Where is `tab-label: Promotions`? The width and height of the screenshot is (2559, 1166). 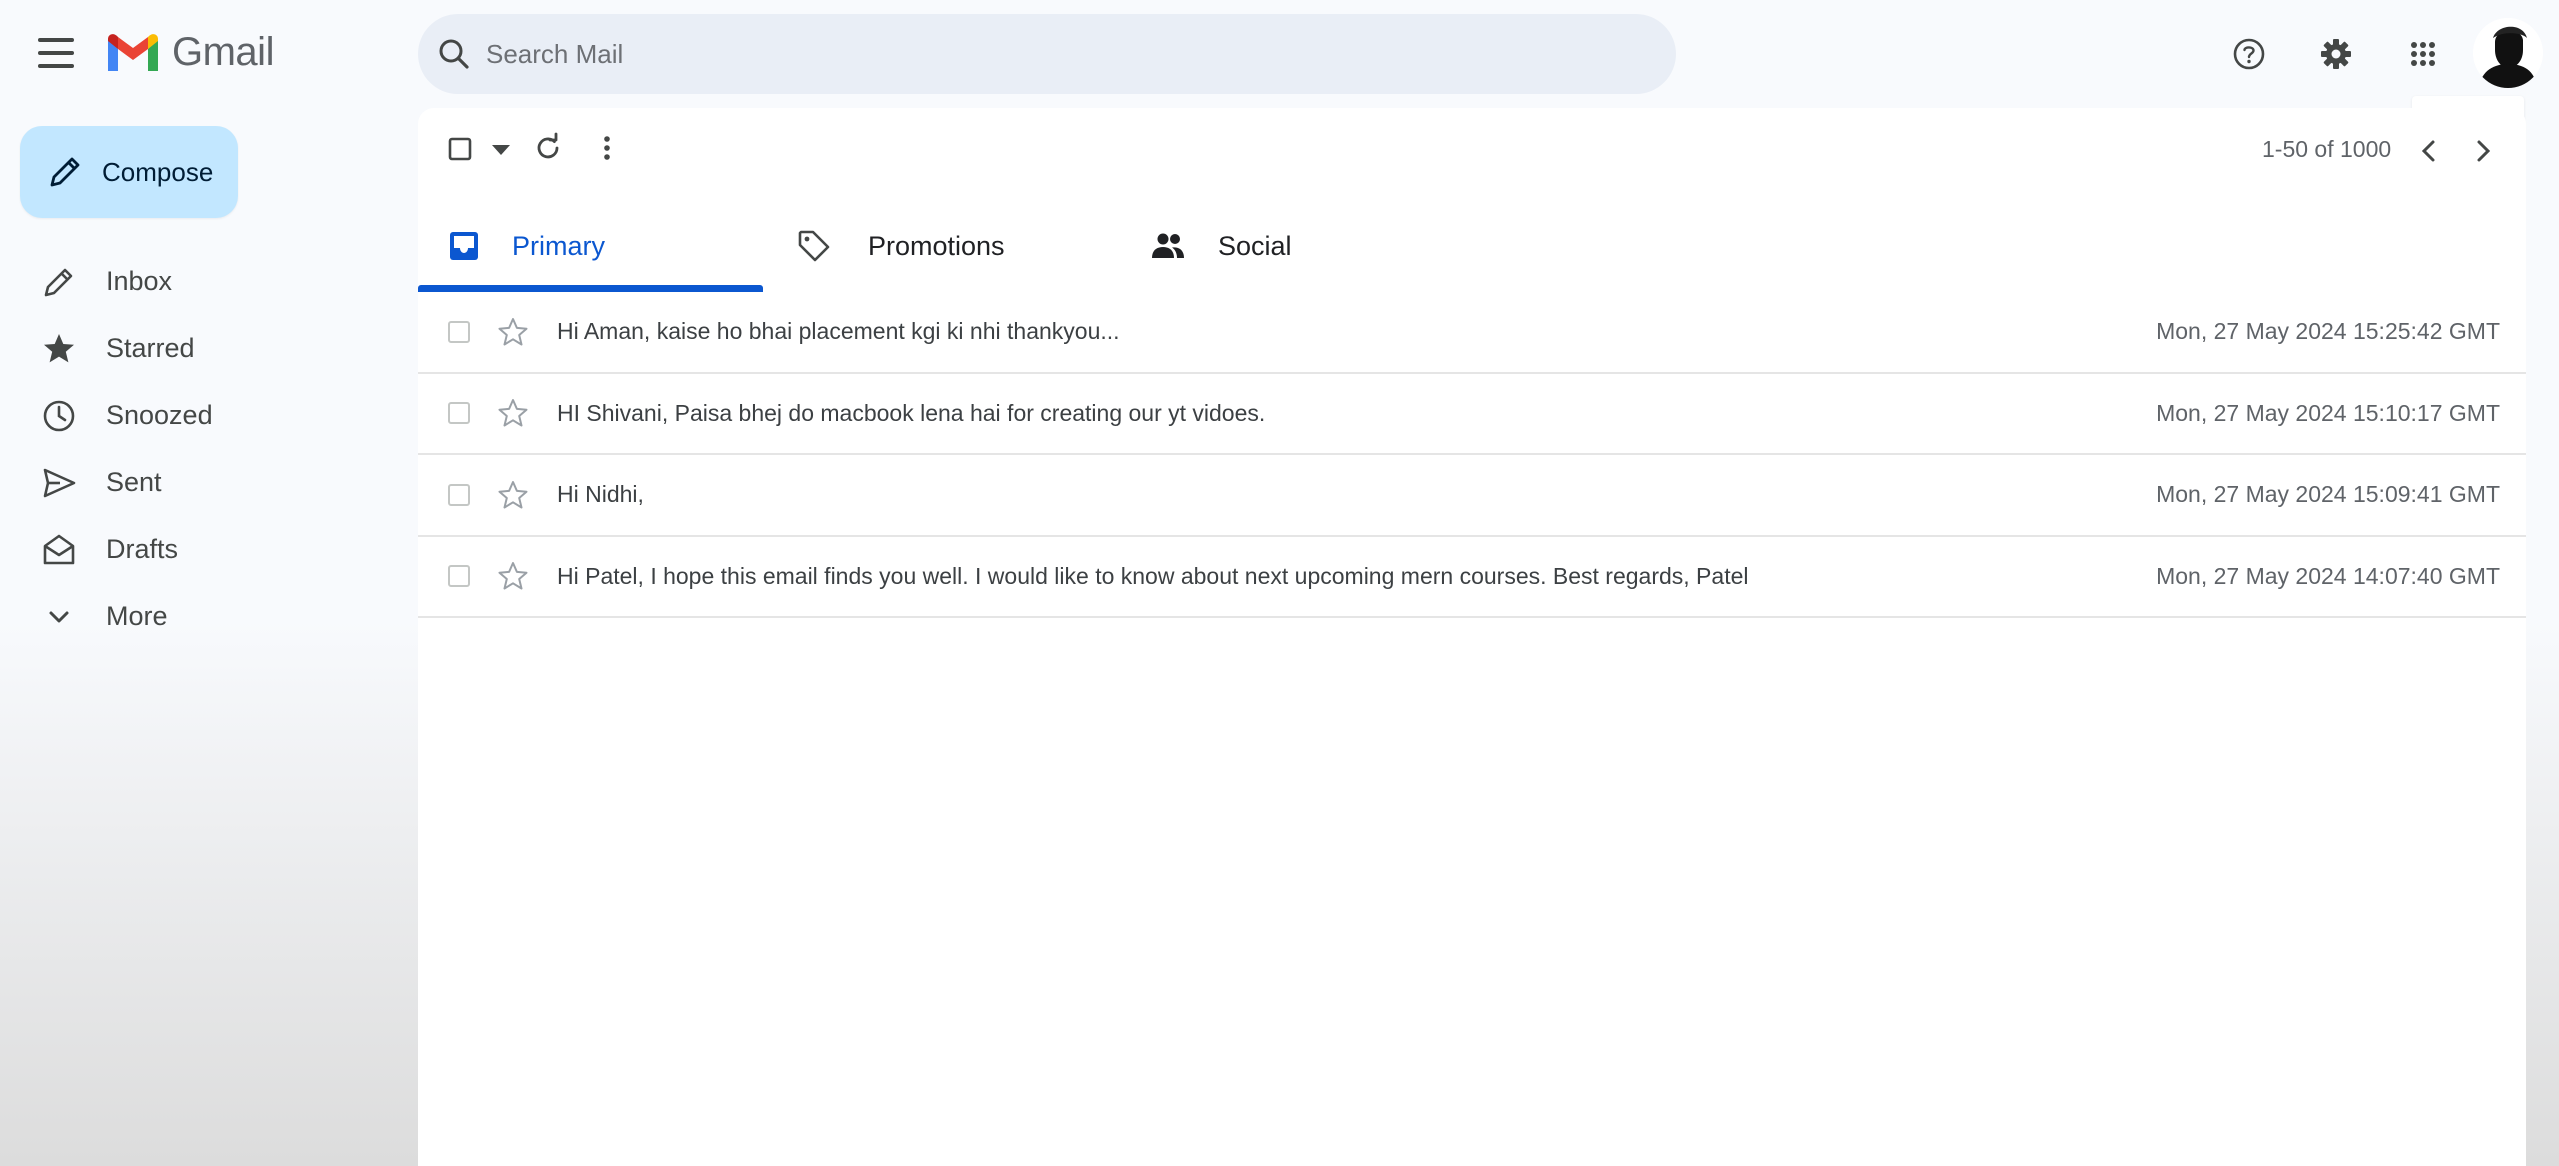 tab-label: Promotions is located at coordinates (936, 245).